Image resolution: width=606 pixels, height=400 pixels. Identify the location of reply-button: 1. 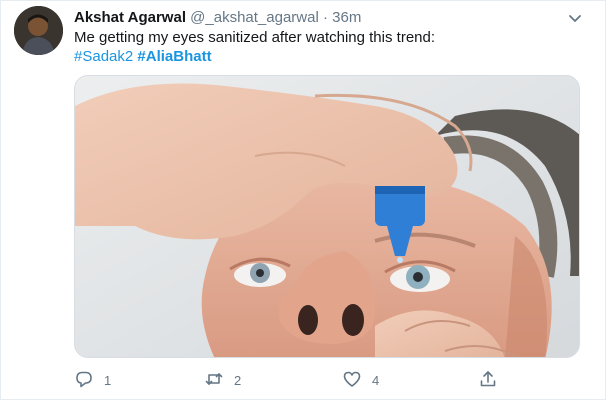
(92, 380).